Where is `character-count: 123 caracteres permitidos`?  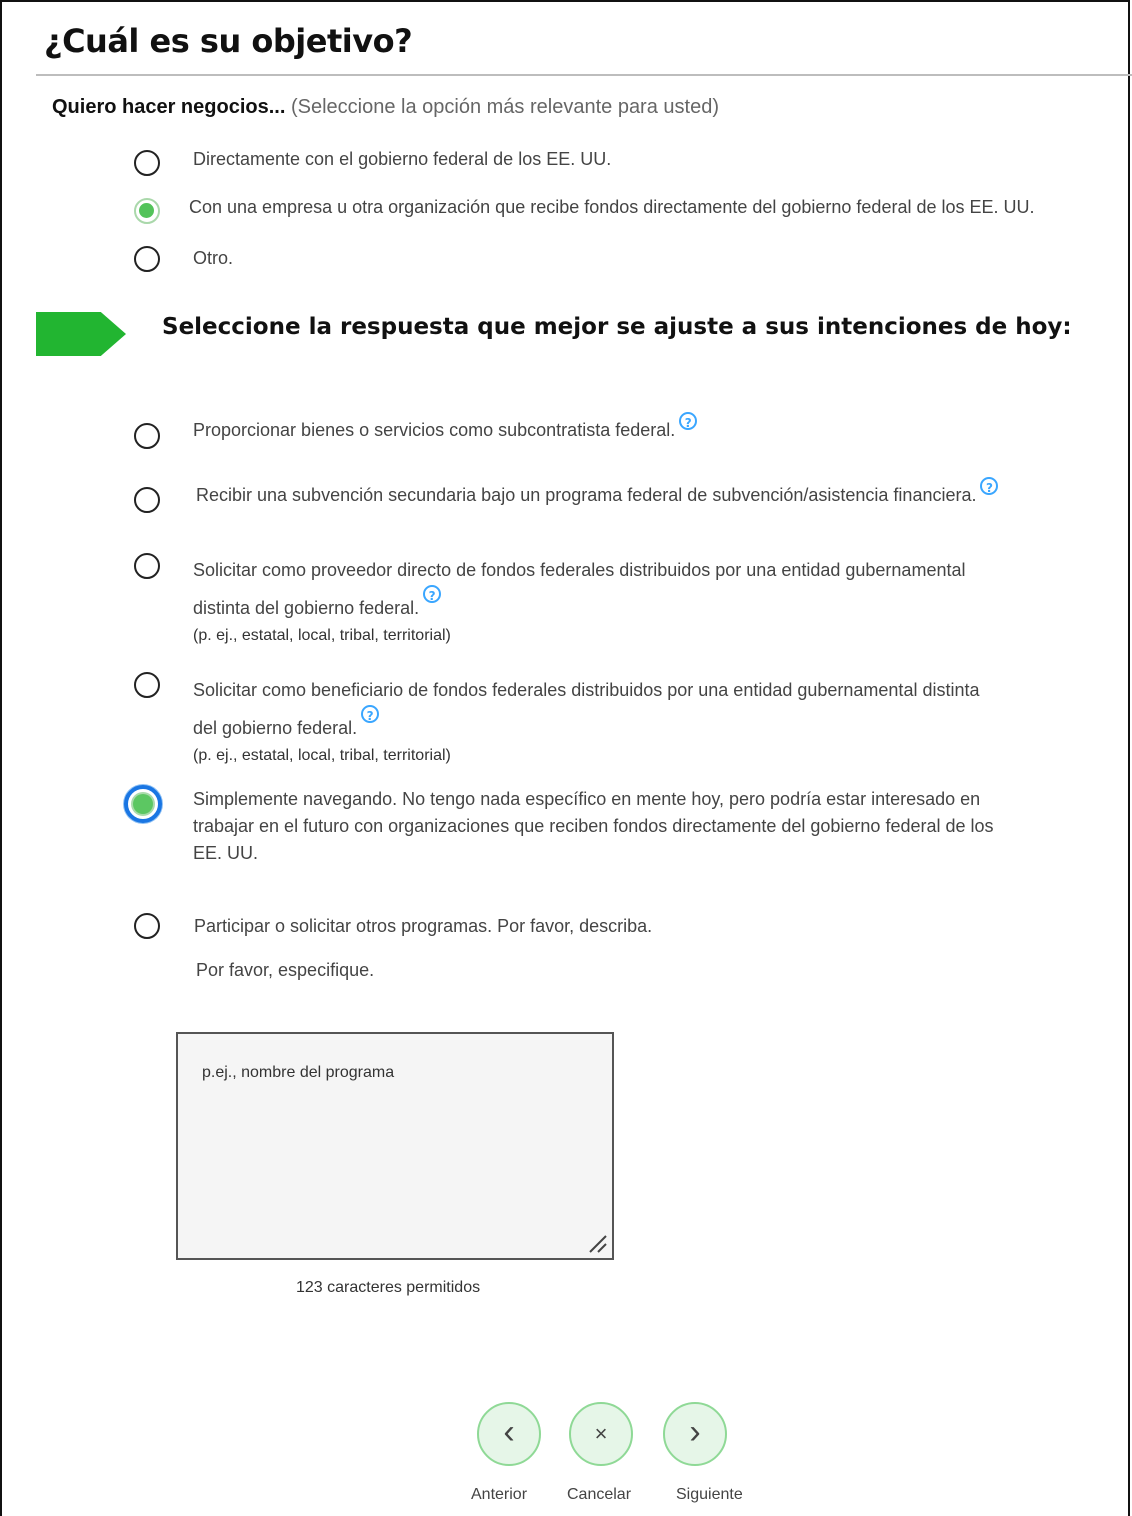 character-count: 123 caracteres permitidos is located at coordinates (388, 1287).